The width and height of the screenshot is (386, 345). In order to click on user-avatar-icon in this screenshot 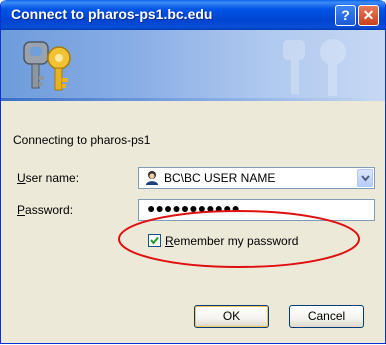, I will do `click(152, 178)`.